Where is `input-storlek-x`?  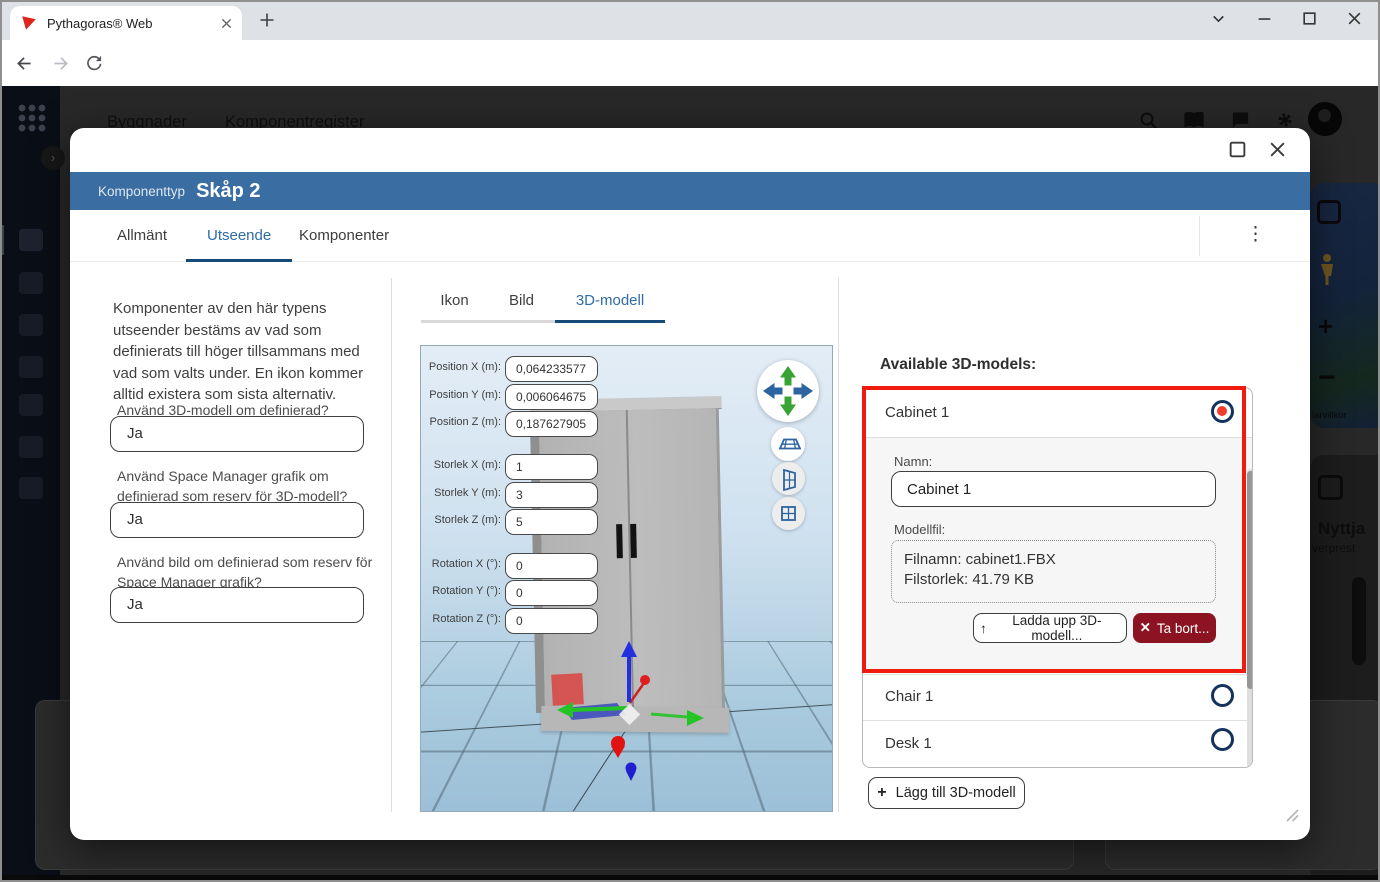
input-storlek-x is located at coordinates (551, 467).